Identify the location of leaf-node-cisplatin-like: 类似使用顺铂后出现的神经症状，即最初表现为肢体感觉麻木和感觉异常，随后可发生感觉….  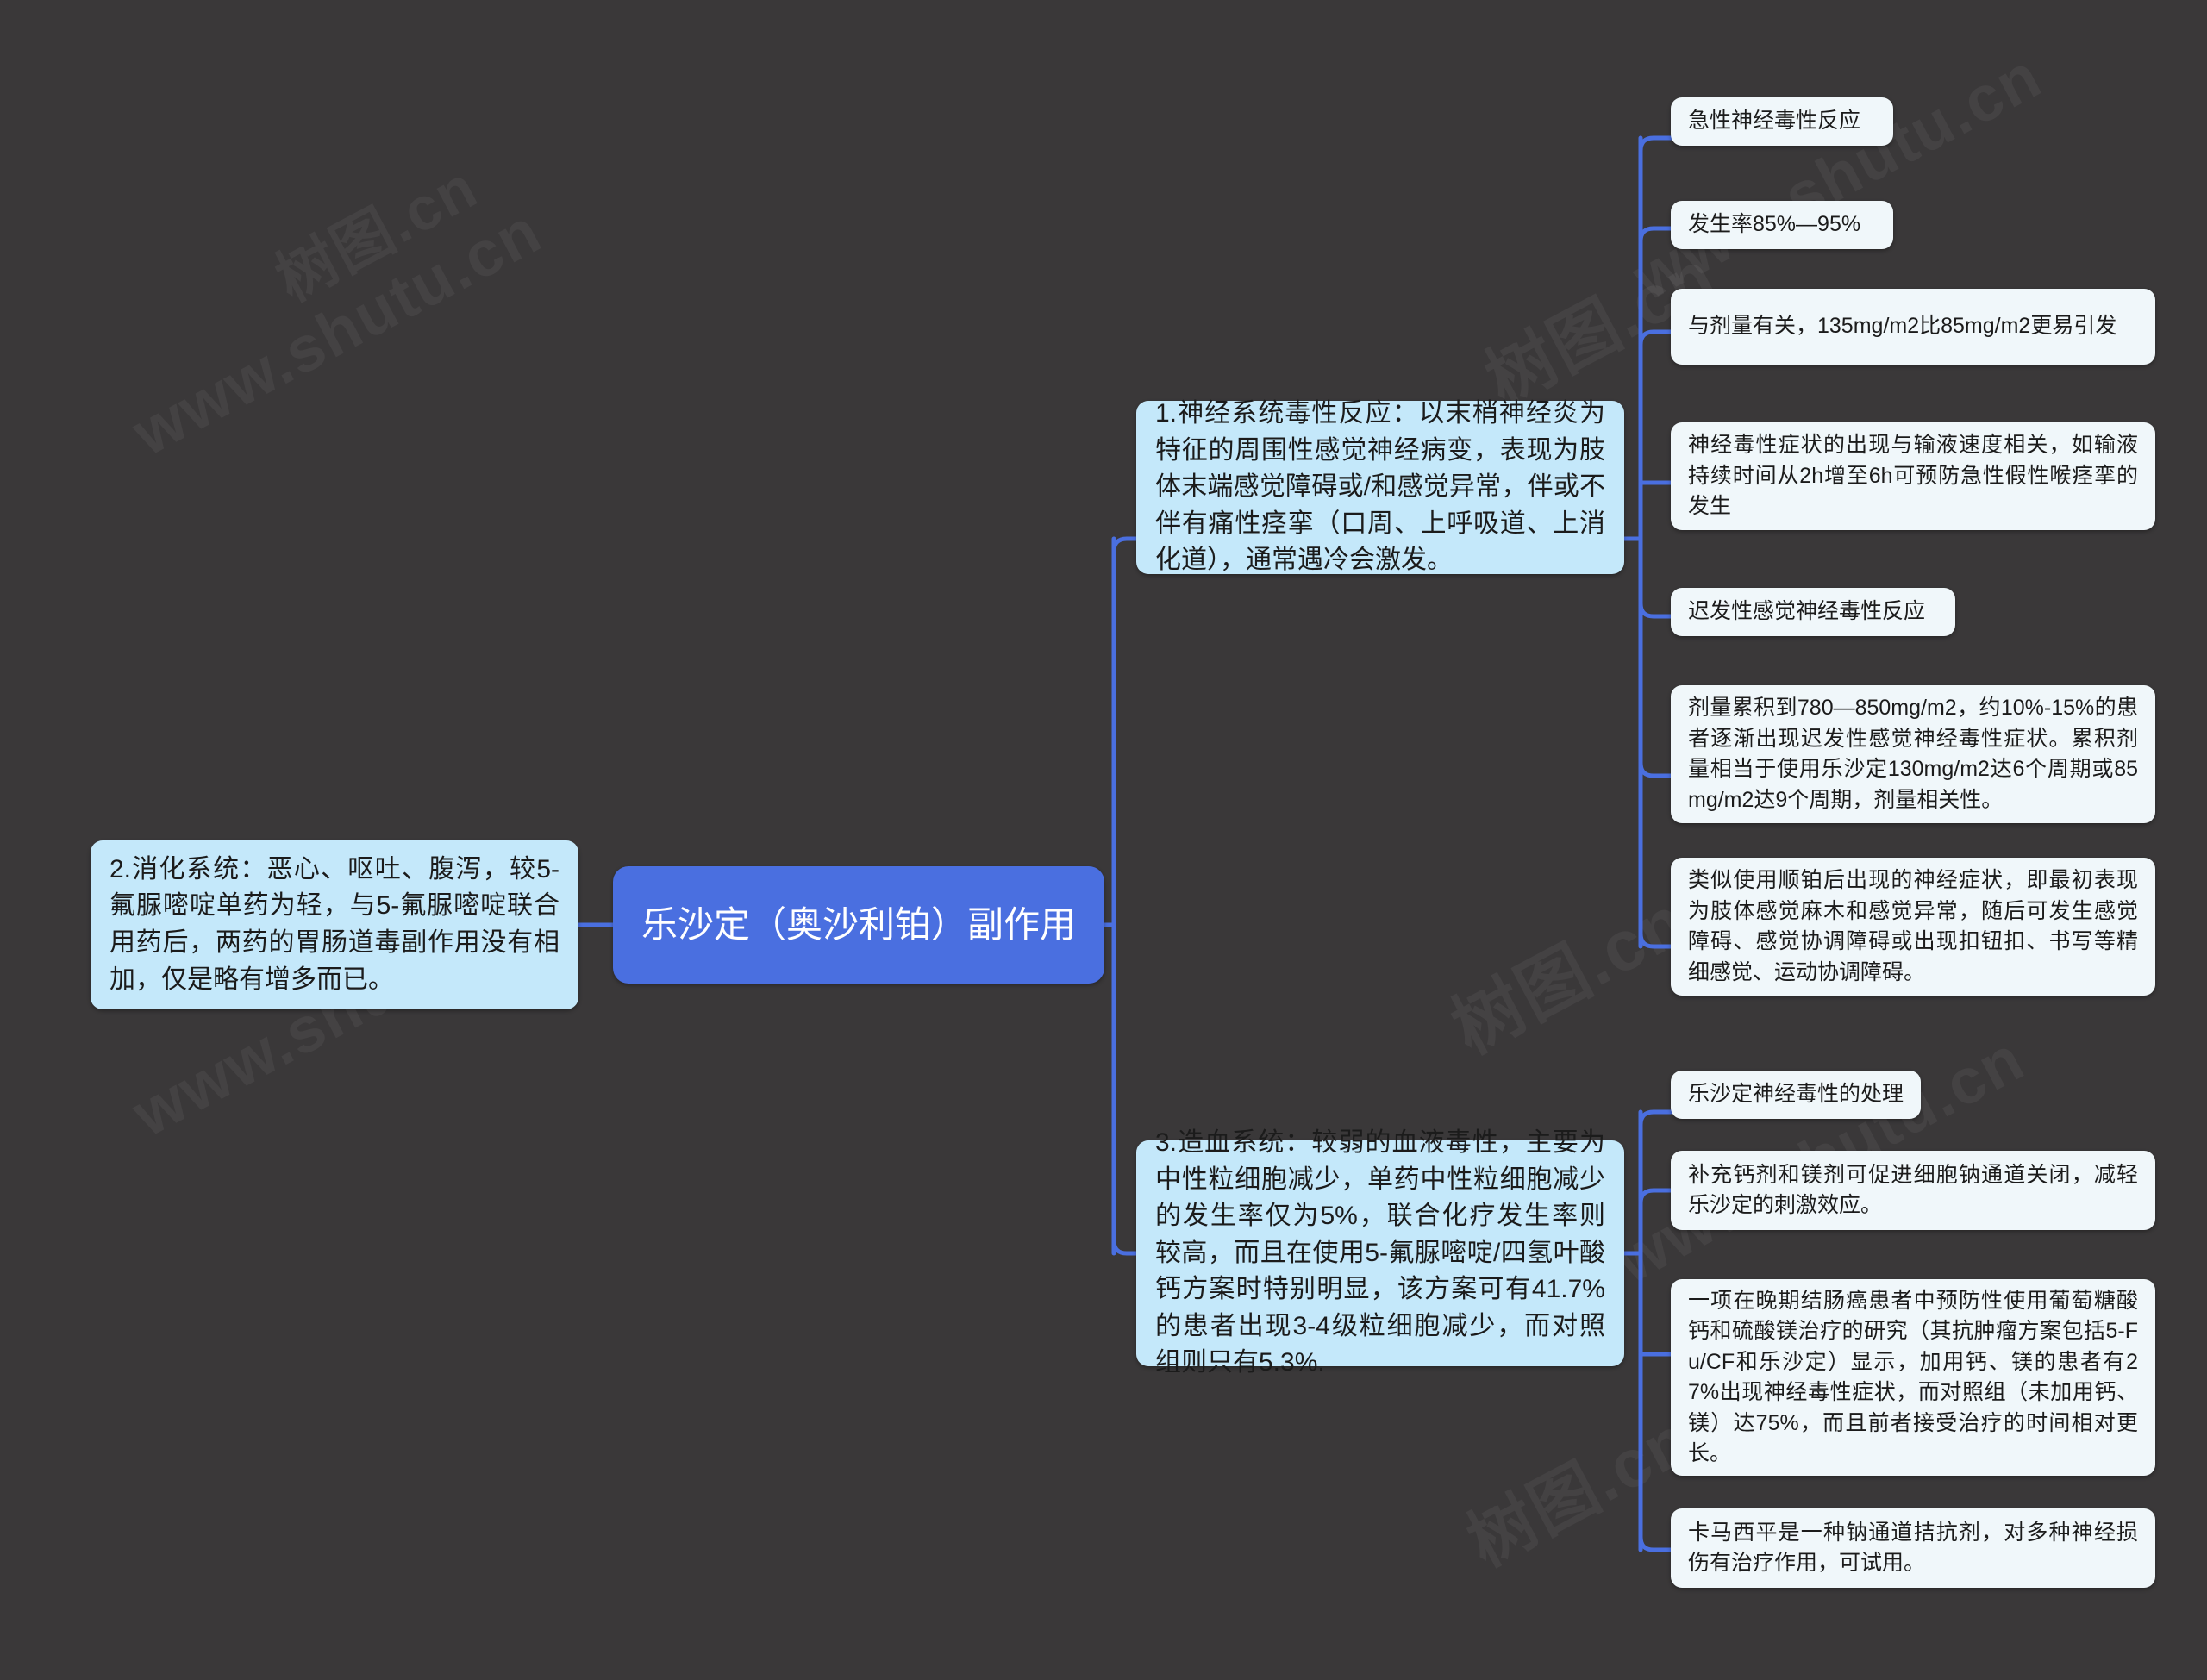
(1913, 927).